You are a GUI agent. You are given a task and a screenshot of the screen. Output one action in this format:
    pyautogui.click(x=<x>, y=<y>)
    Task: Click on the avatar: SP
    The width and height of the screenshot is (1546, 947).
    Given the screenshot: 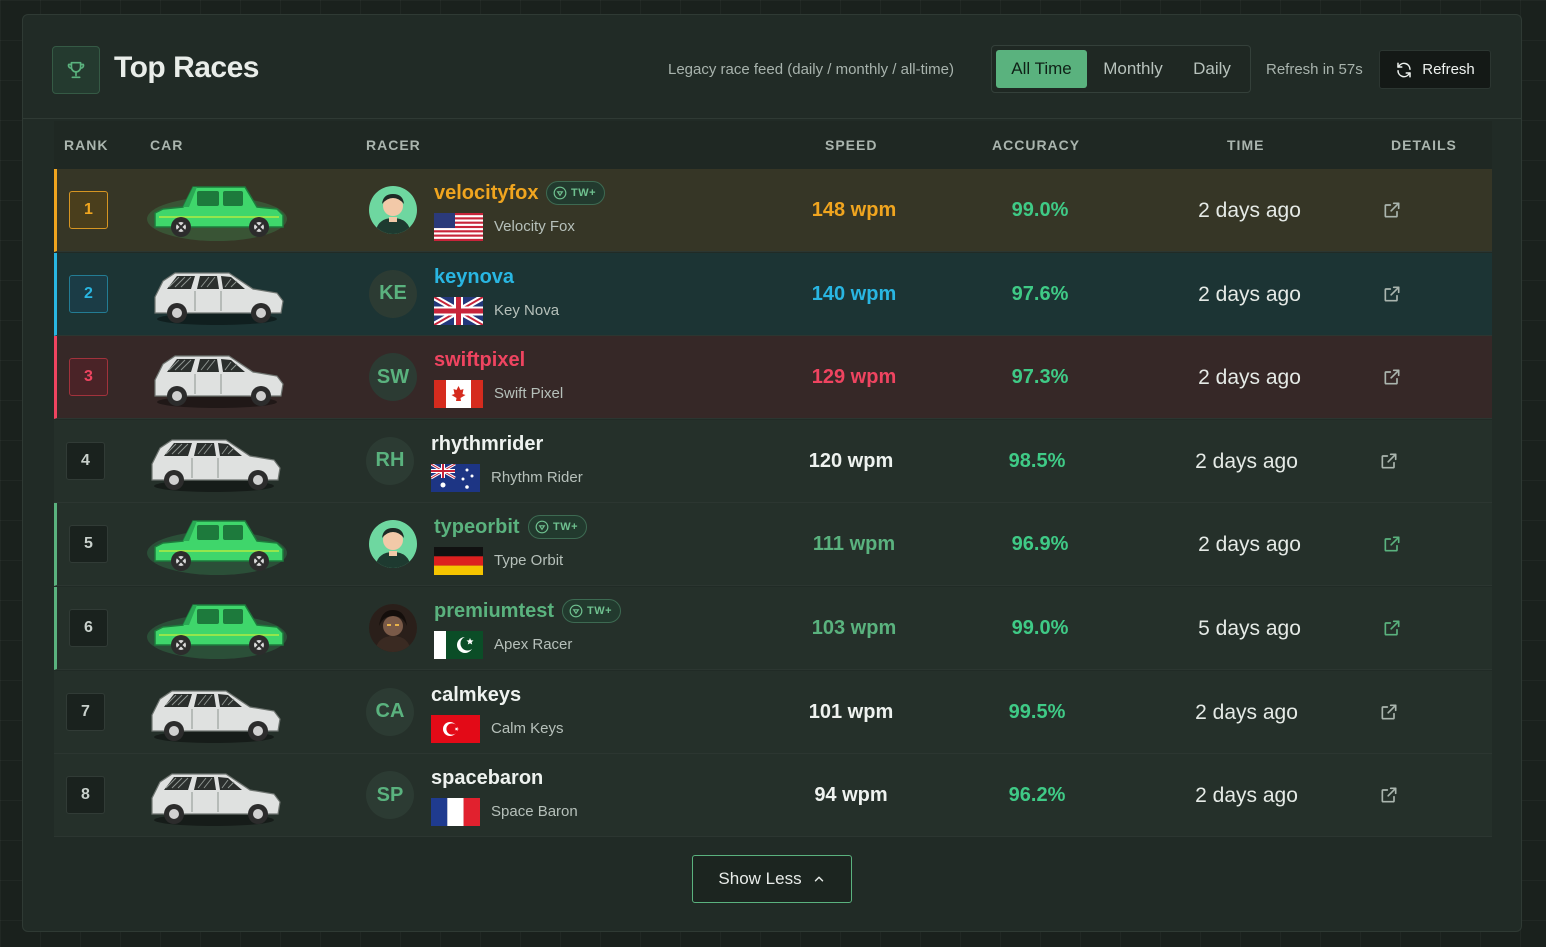 What is the action you would take?
    pyautogui.click(x=390, y=795)
    